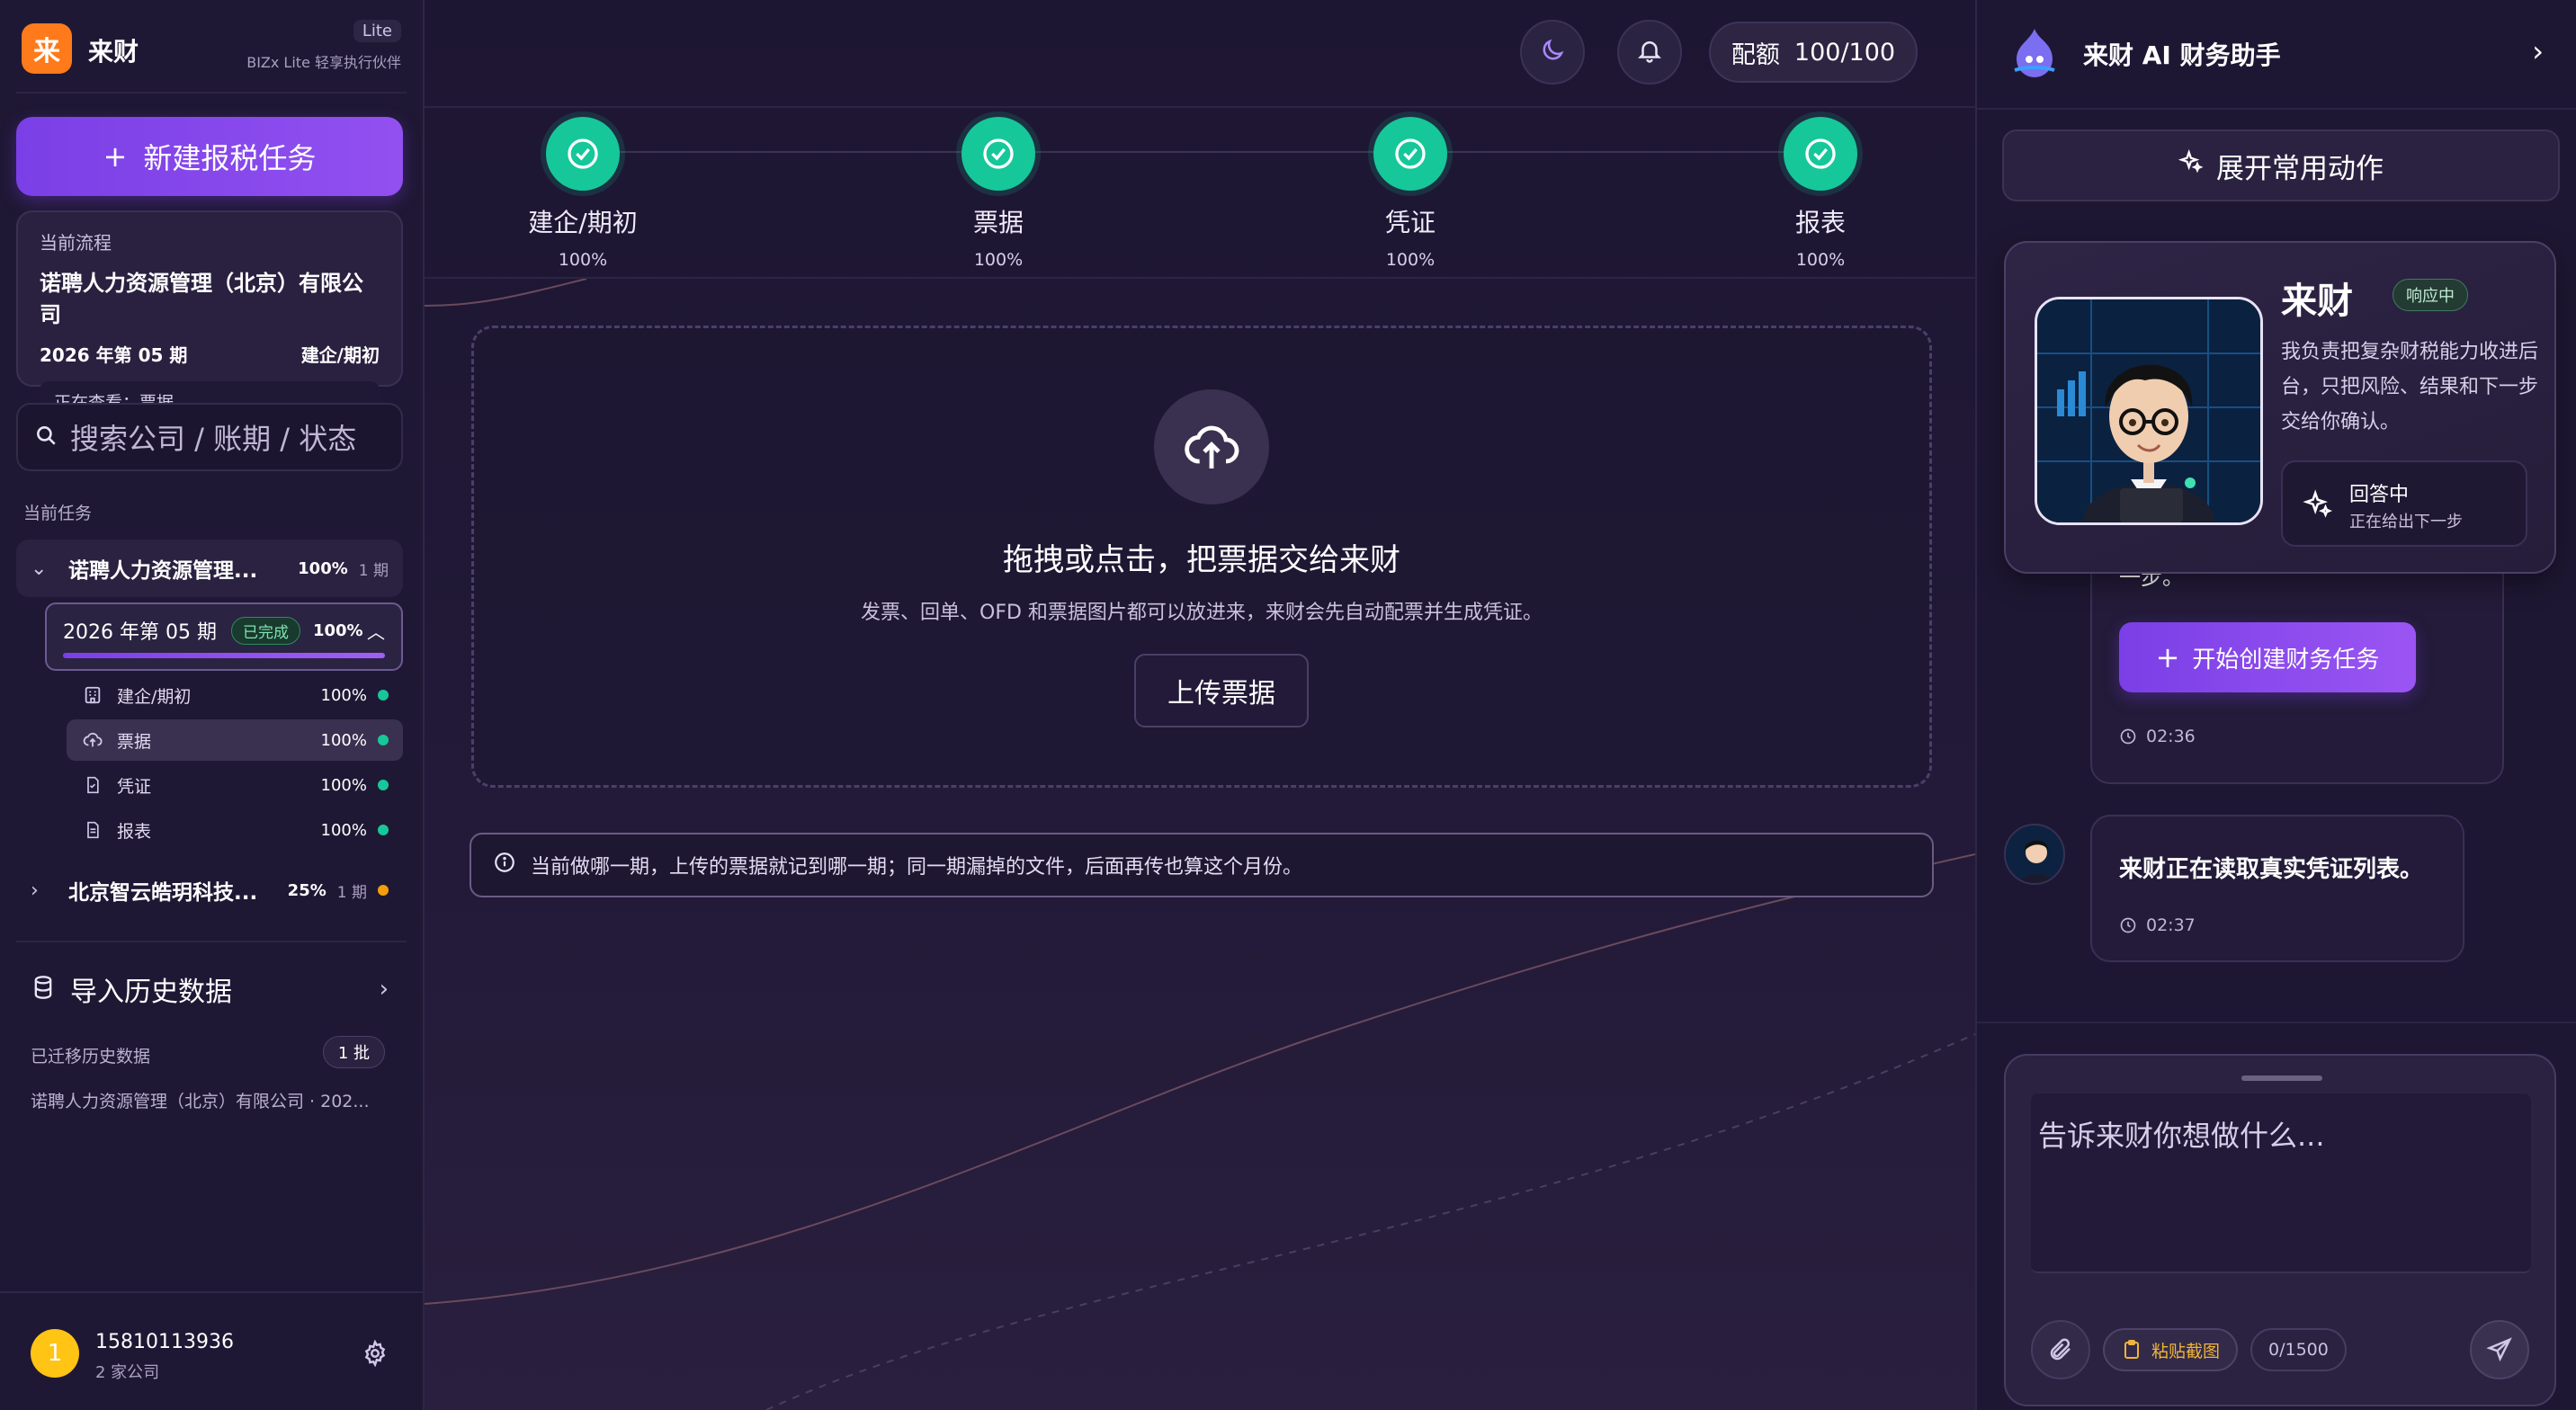  What do you see at coordinates (43, 989) in the screenshot?
I see `database-icon` at bounding box center [43, 989].